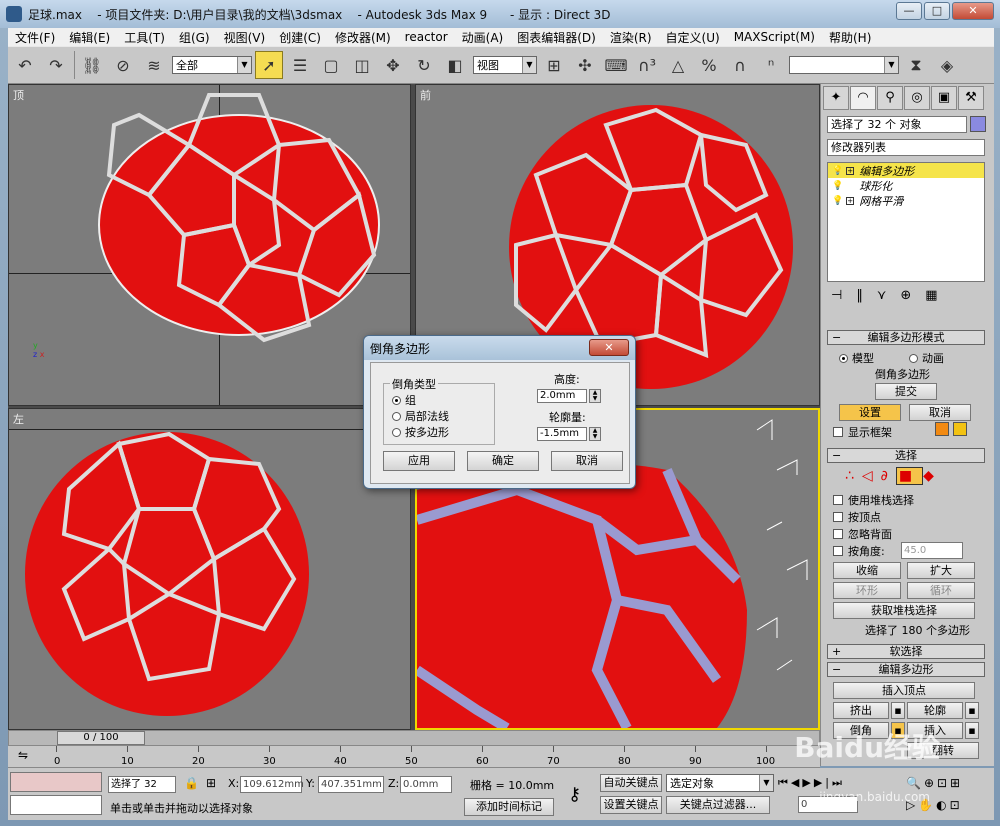 This screenshot has width=1000, height=826. I want to click on outline-spinner: -1.5mm ▲ ▼, so click(569, 434).